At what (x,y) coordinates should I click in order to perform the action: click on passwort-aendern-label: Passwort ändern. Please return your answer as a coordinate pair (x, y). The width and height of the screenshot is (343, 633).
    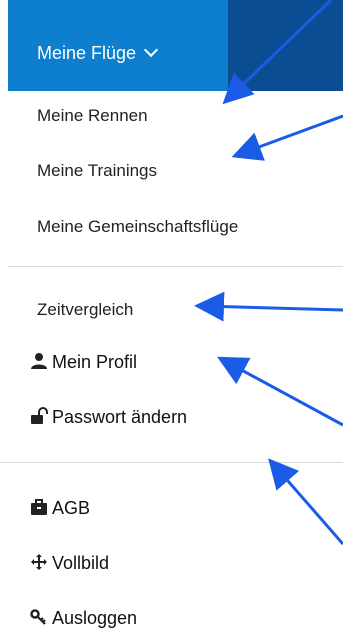
    Looking at the image, I should click on (120, 417).